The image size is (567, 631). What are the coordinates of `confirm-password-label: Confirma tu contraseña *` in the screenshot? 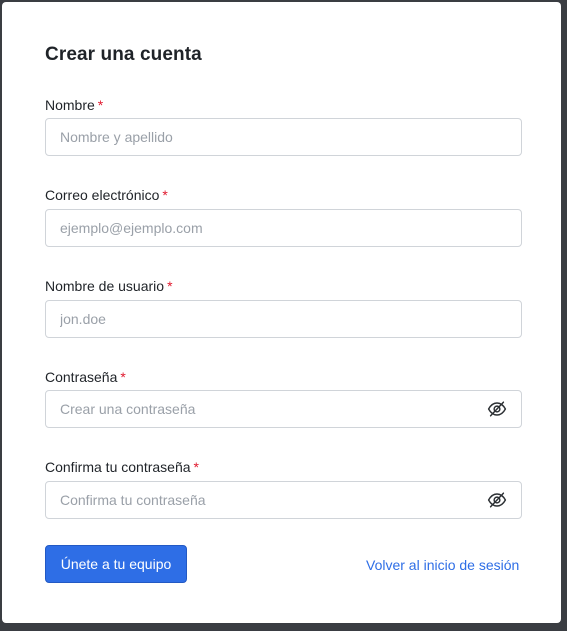 It's located at (122, 467).